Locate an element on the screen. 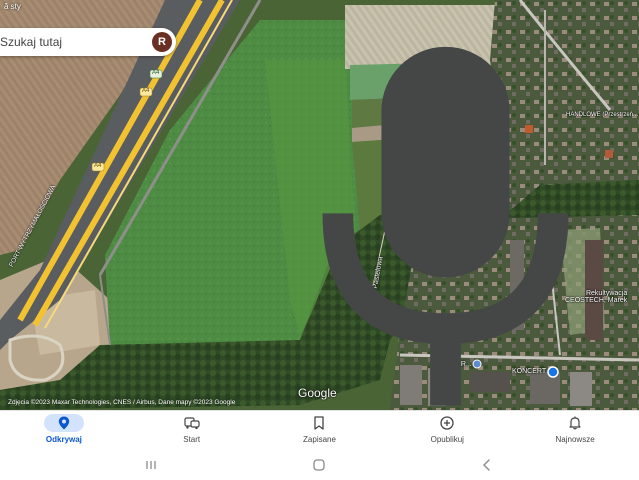  avatar: R is located at coordinates (162, 42).